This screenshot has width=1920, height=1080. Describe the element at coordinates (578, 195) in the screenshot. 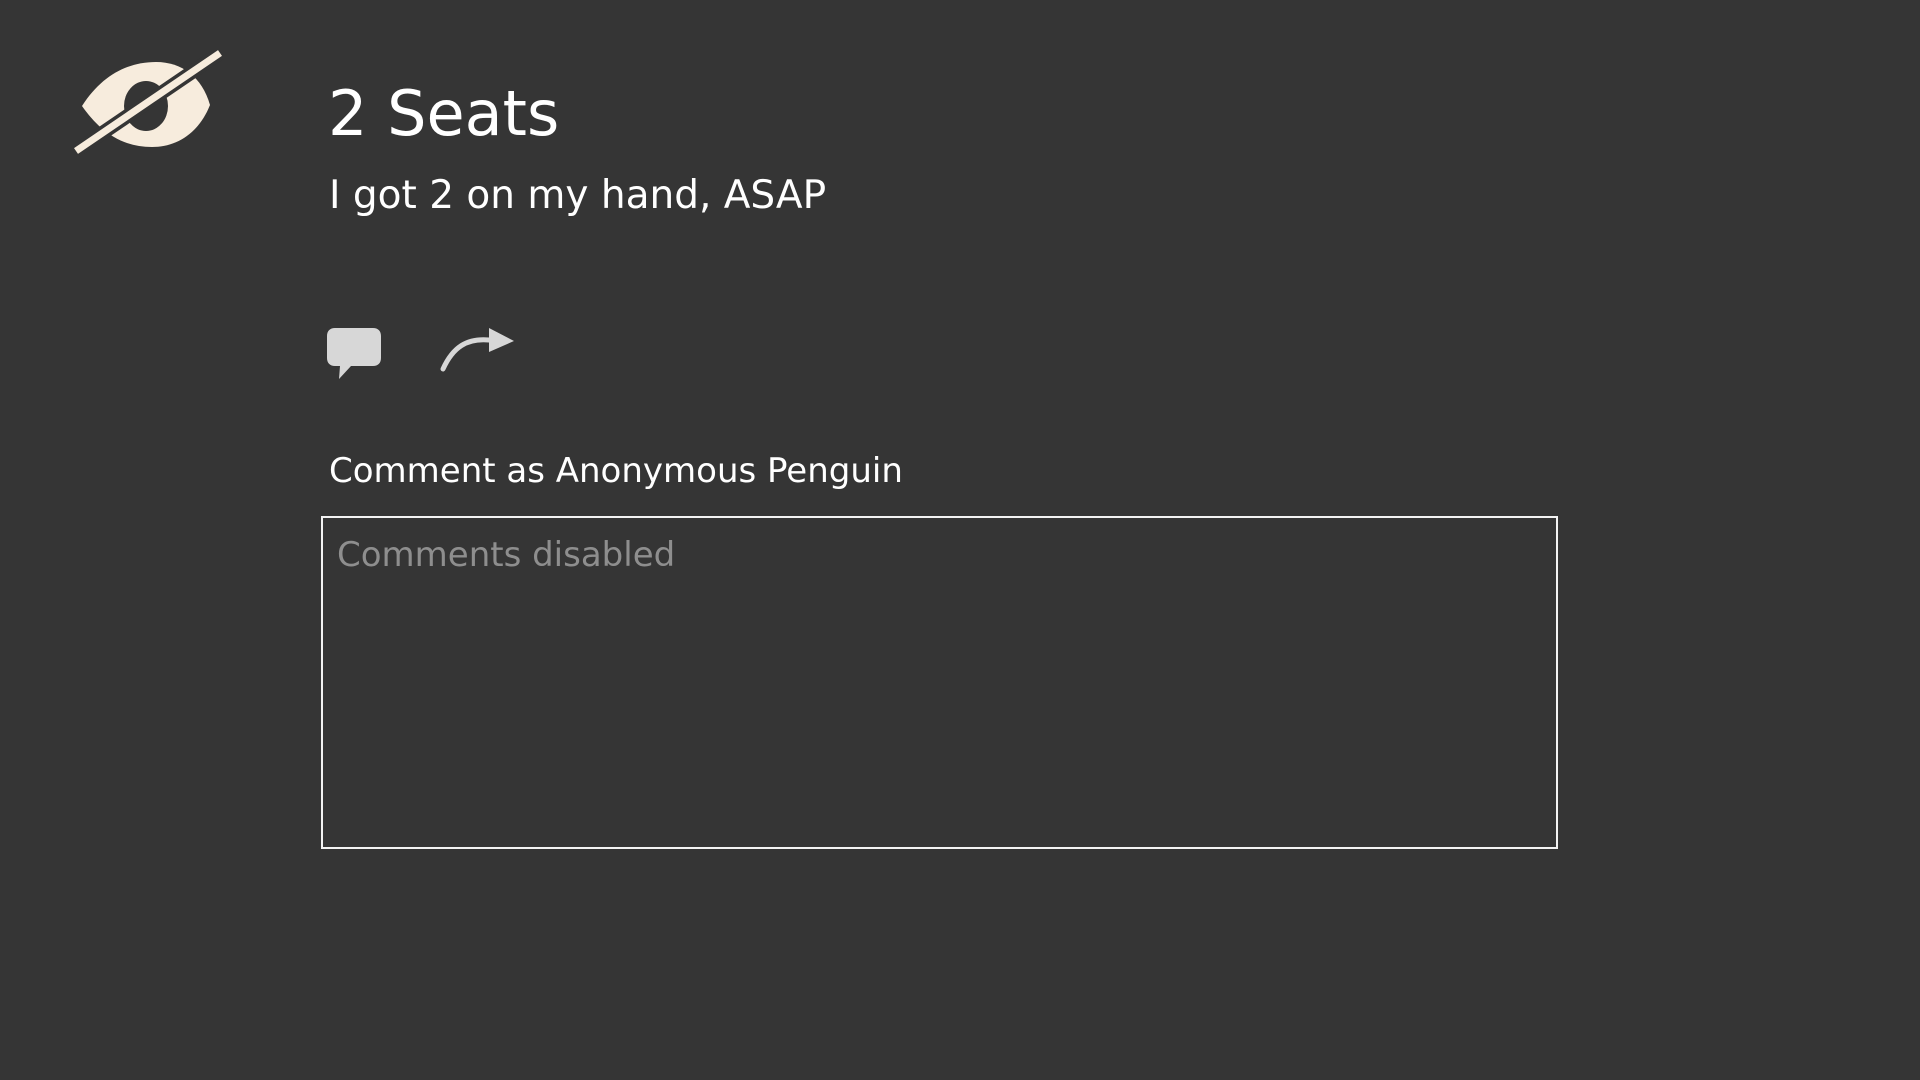

I see `post-body: I got 2 on my hand, ASAP` at that location.